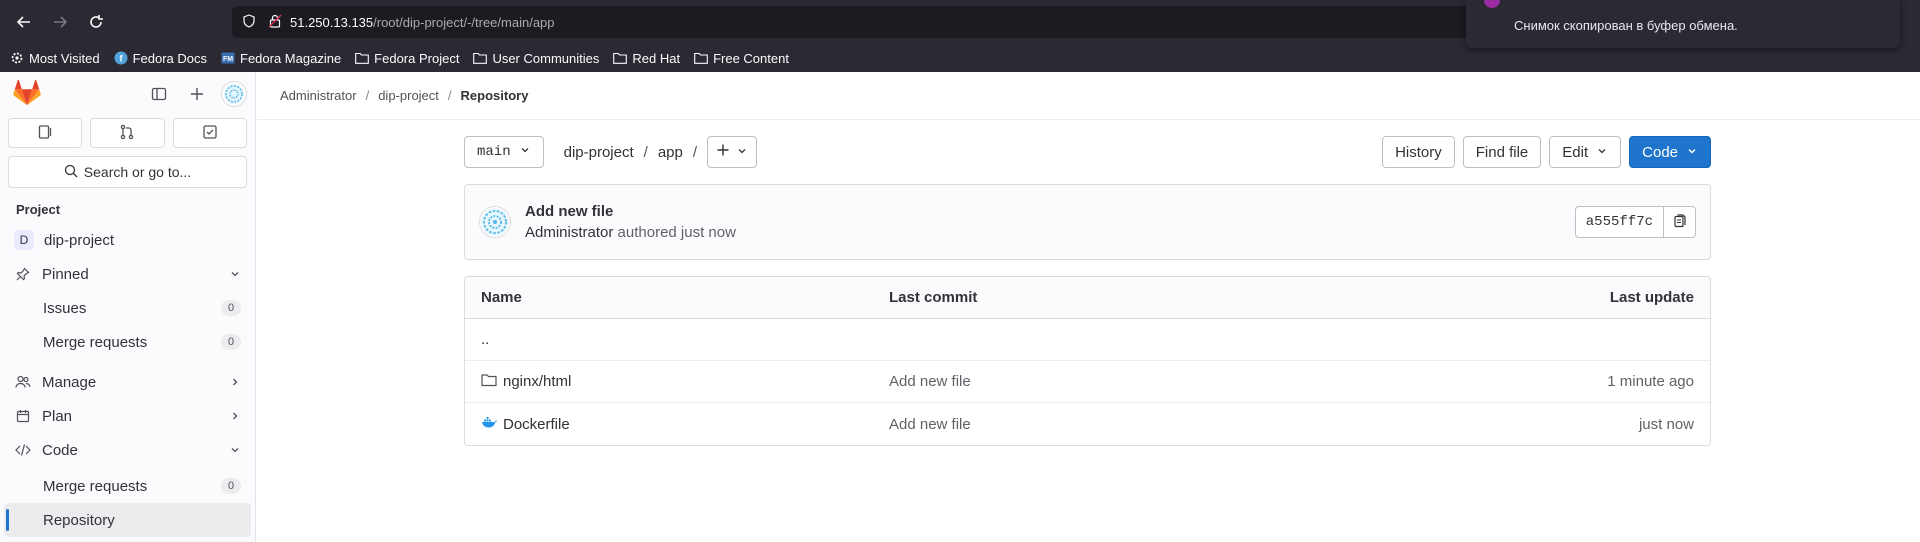 Image resolution: width=1920 pixels, height=542 pixels. What do you see at coordinates (495, 222) in the screenshot?
I see `commit-author-avatar` at bounding box center [495, 222].